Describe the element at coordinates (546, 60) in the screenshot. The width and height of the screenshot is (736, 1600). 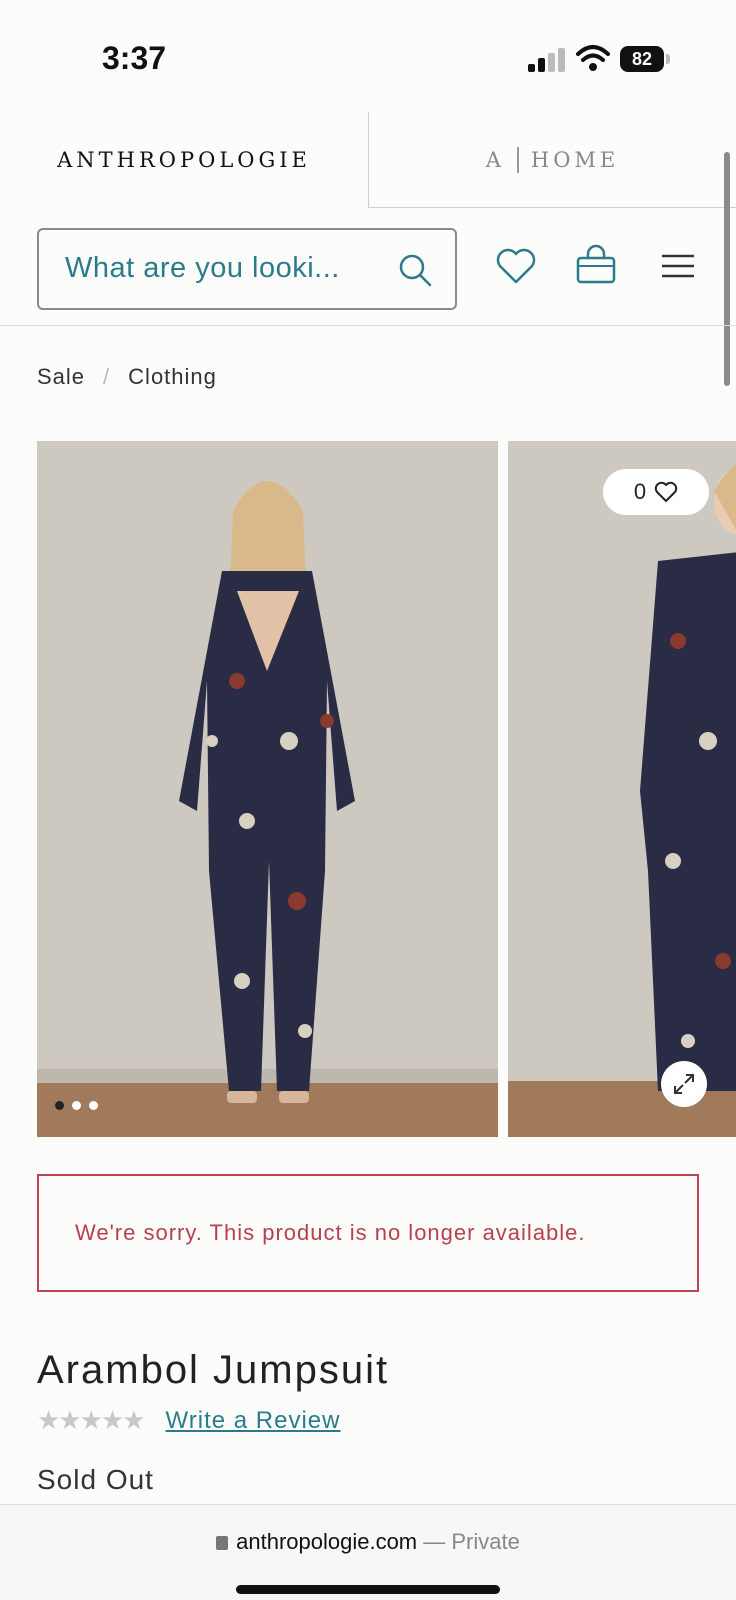
I see `cellular-signal-icon` at that location.